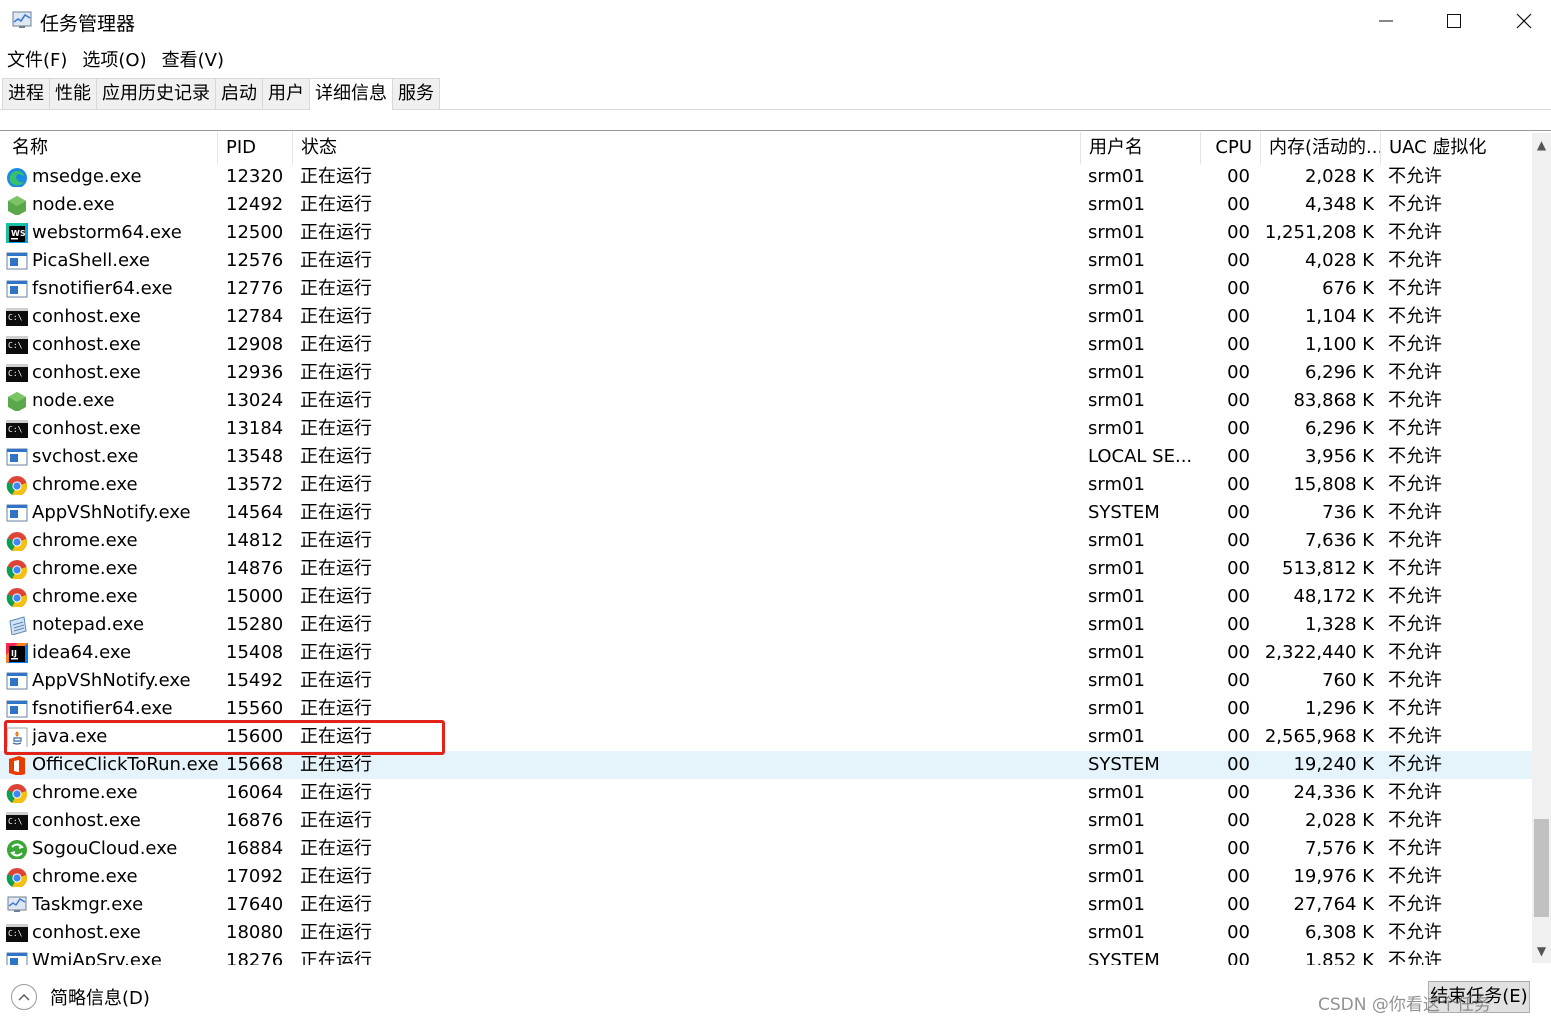  What do you see at coordinates (766, 261) in the screenshot?
I see `table-row: PicaShell.exe 12576 正在运行 srm01 00 4,028 K 不允许` at bounding box center [766, 261].